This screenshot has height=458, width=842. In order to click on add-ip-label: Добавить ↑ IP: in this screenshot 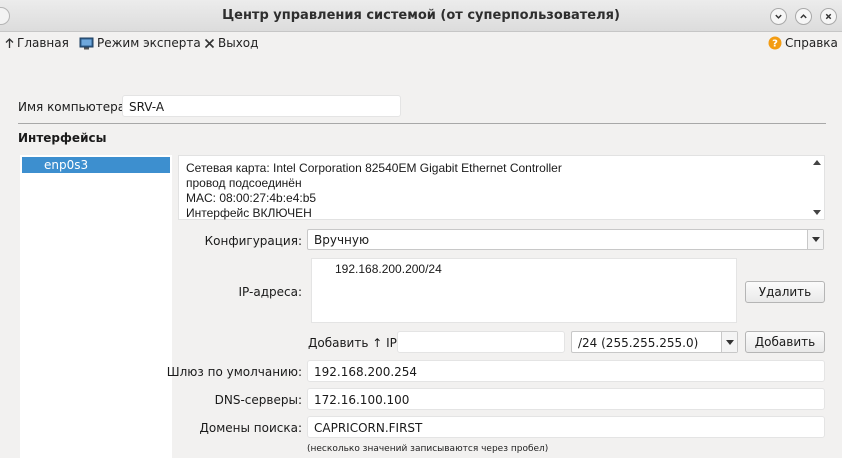, I will do `click(354, 343)`.